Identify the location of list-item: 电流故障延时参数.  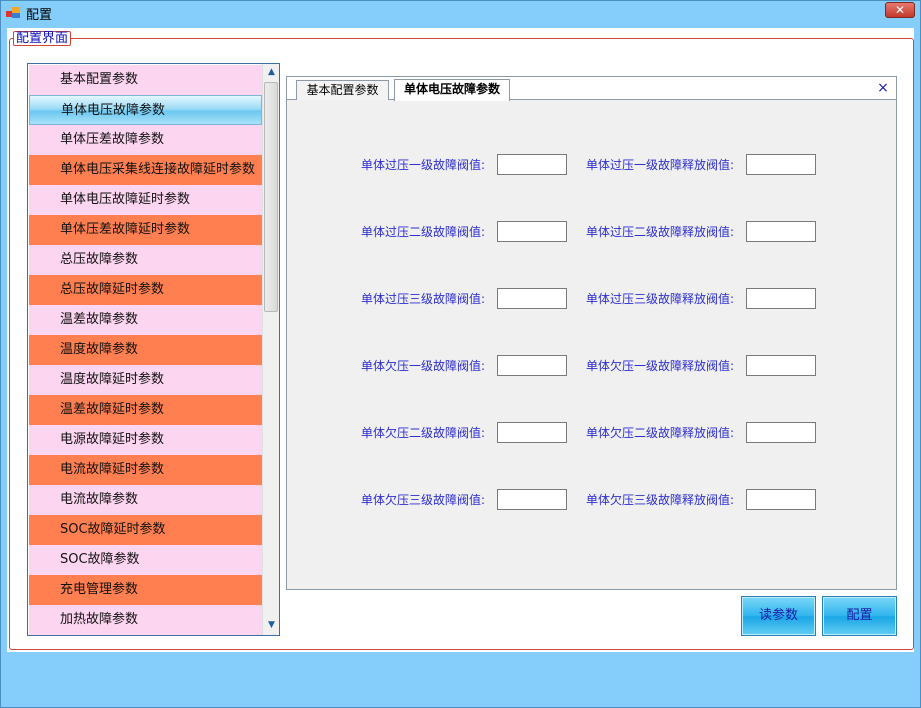
(145, 470).